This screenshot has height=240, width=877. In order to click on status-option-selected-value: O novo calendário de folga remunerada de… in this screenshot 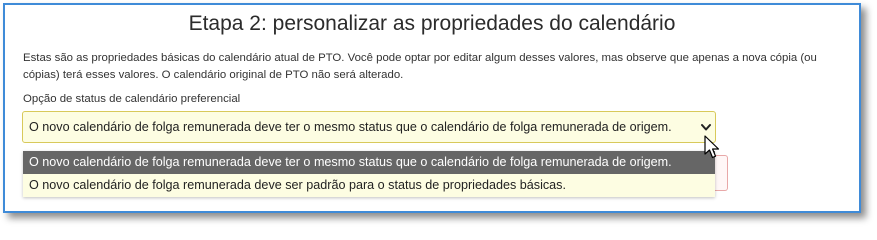, I will do `click(350, 127)`.